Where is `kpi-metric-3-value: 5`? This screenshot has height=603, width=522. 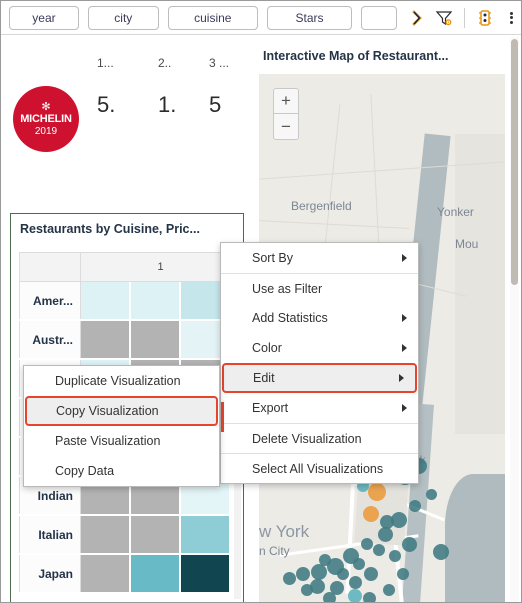 kpi-metric-3-value: 5 is located at coordinates (215, 104).